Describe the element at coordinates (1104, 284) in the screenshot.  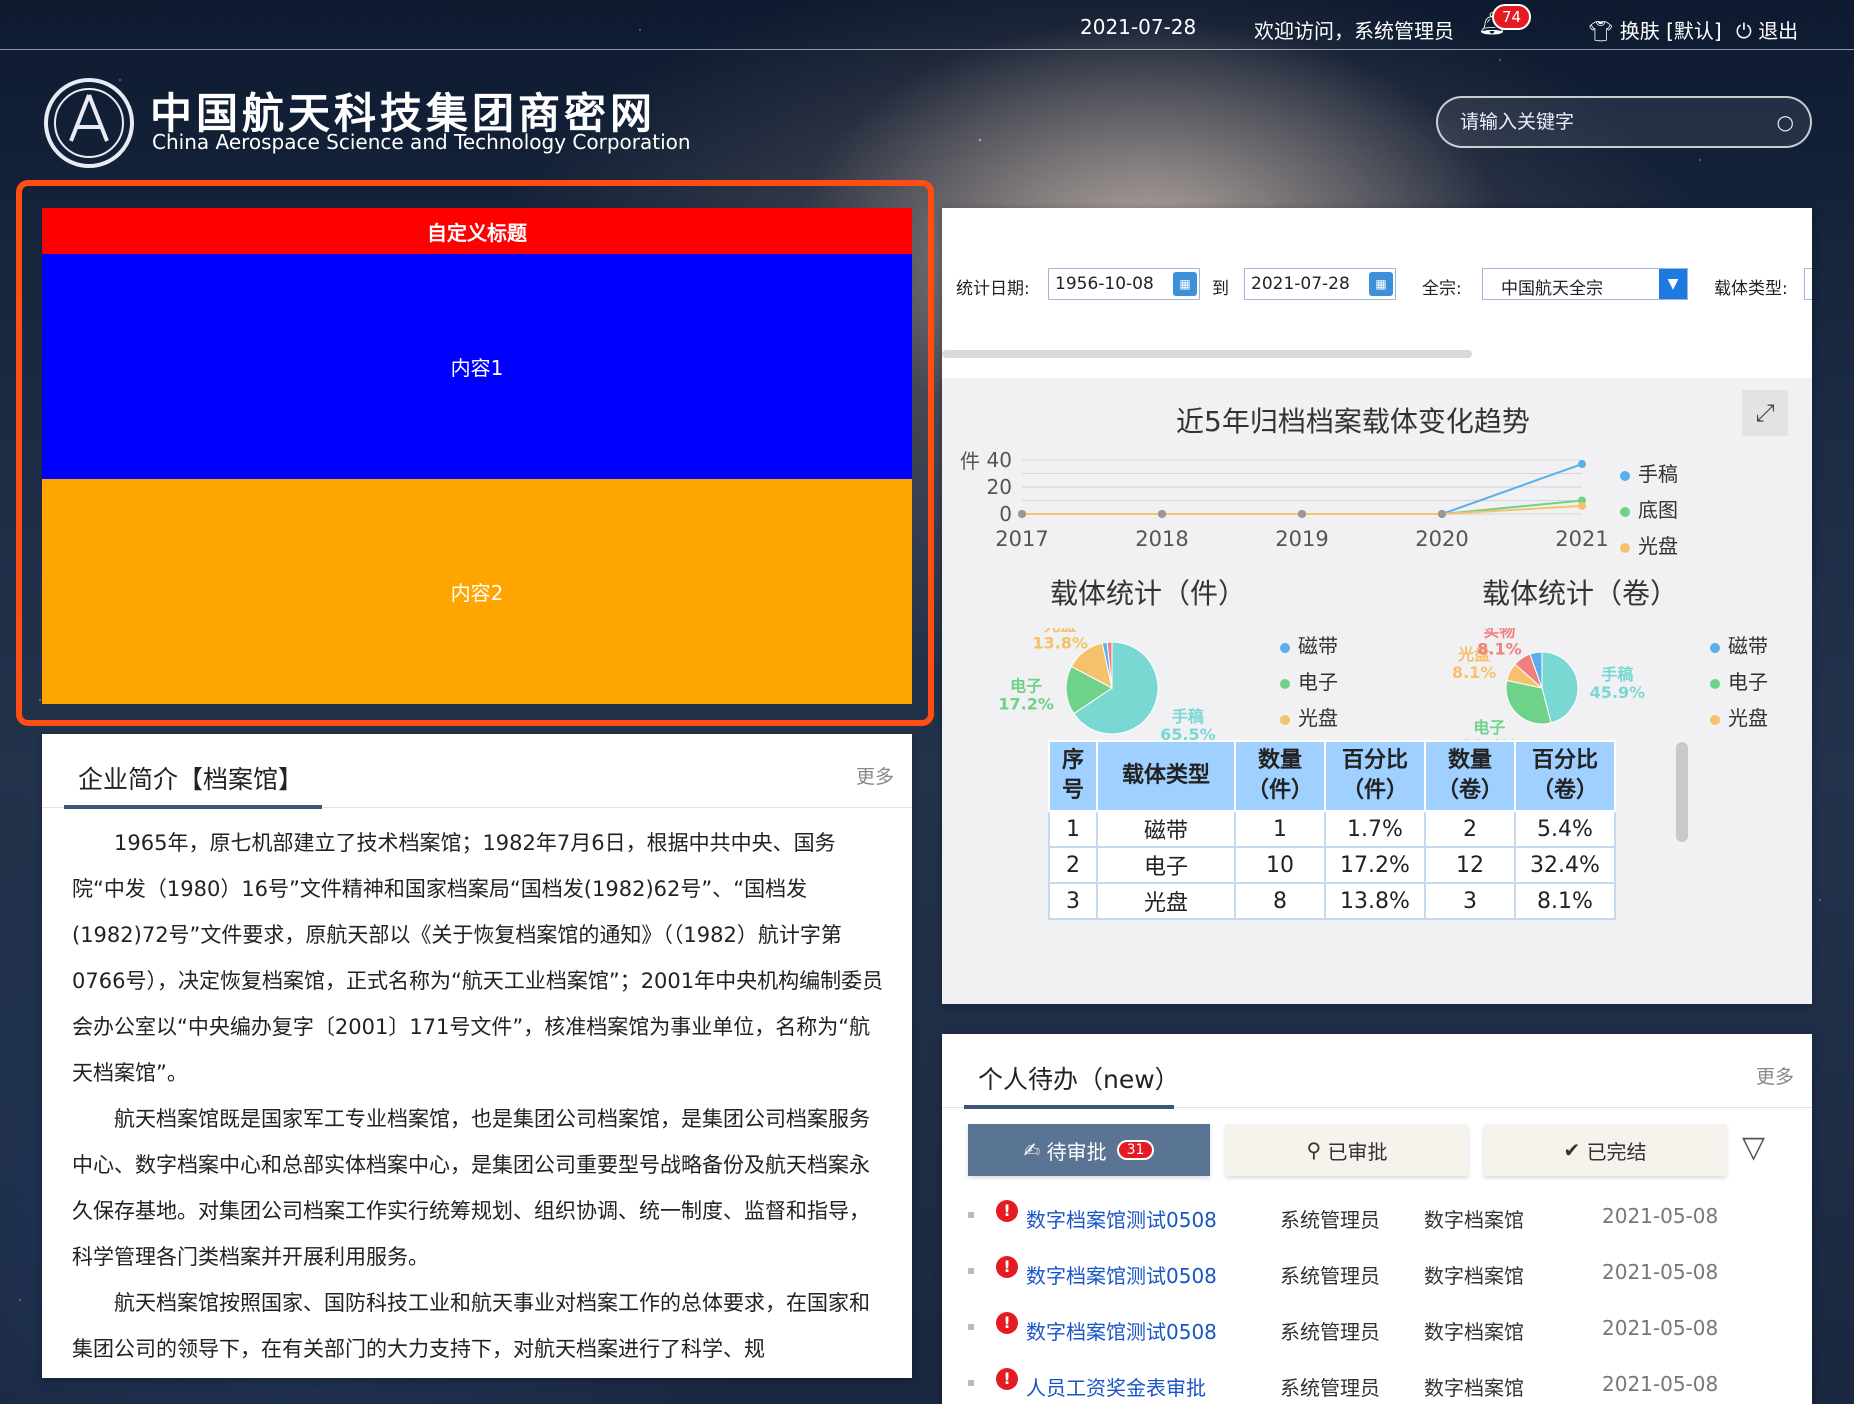
I see `start-date-value: 1956-10-08` at that location.